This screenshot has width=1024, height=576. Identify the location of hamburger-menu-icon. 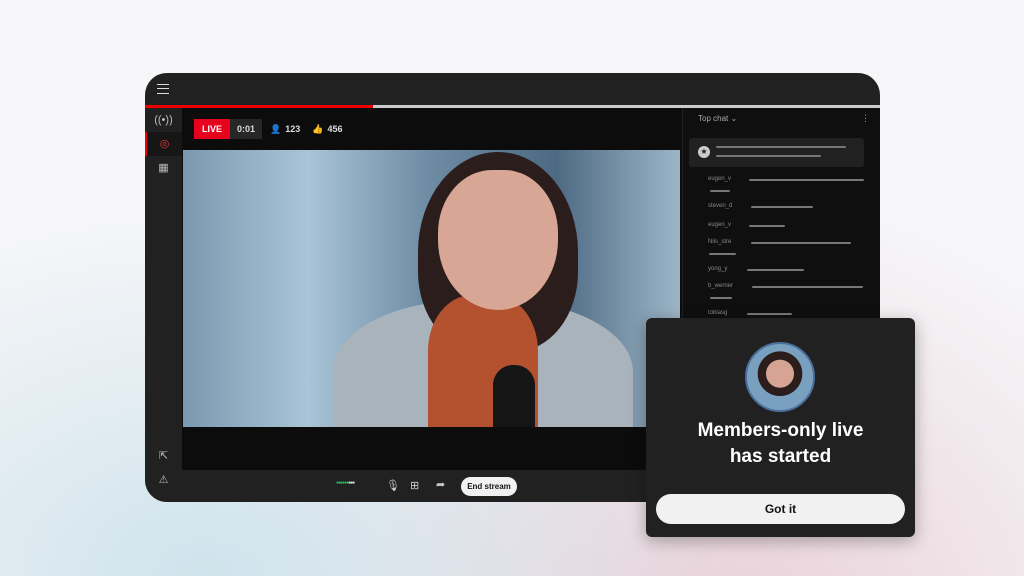
(163, 89).